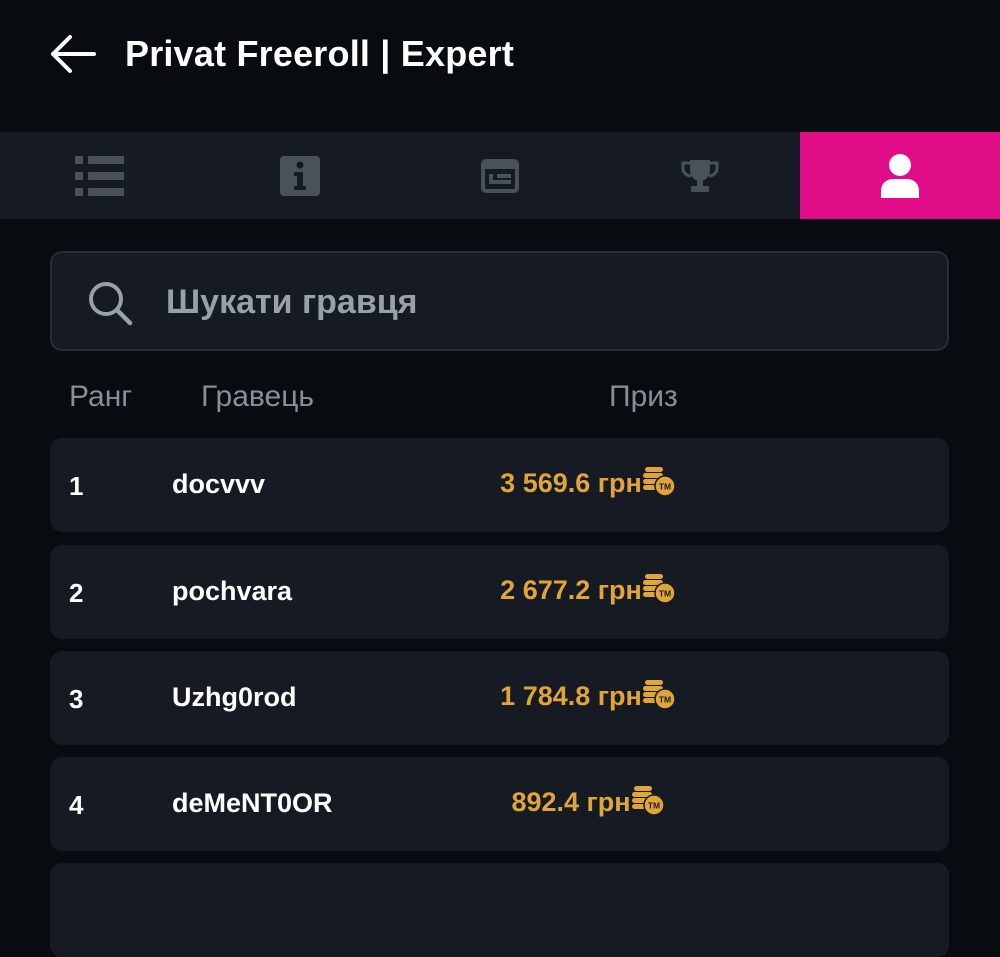  I want to click on column-header-rank: Ранг, so click(101, 396).